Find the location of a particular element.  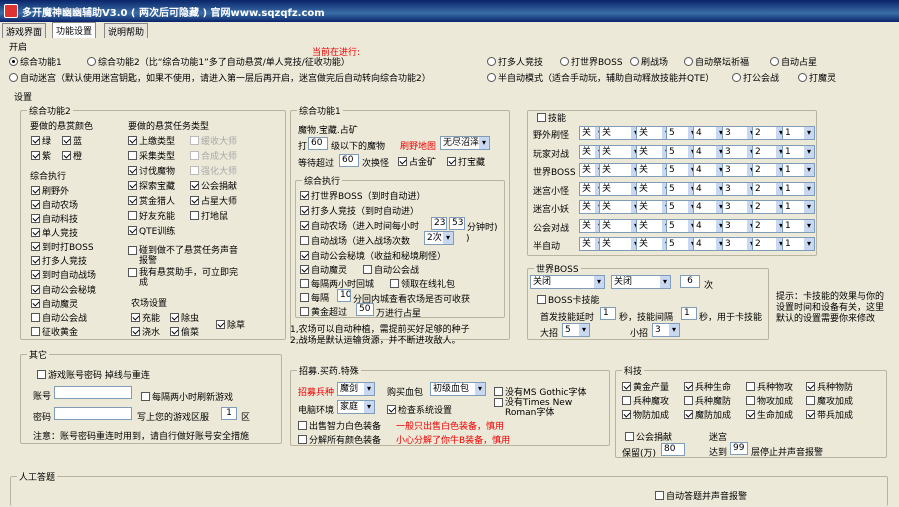

exec-demon-checkbox: 自动魔灵 is located at coordinates (54, 303).